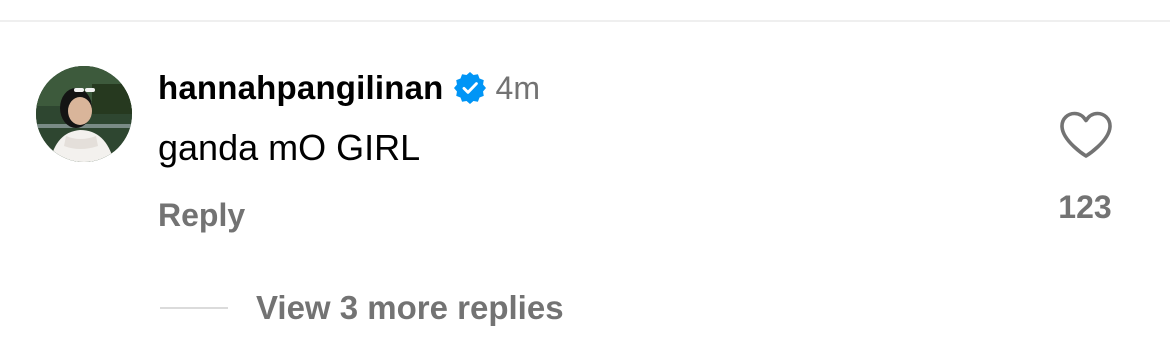  I want to click on comment-timestamp: 4m, so click(517, 87).